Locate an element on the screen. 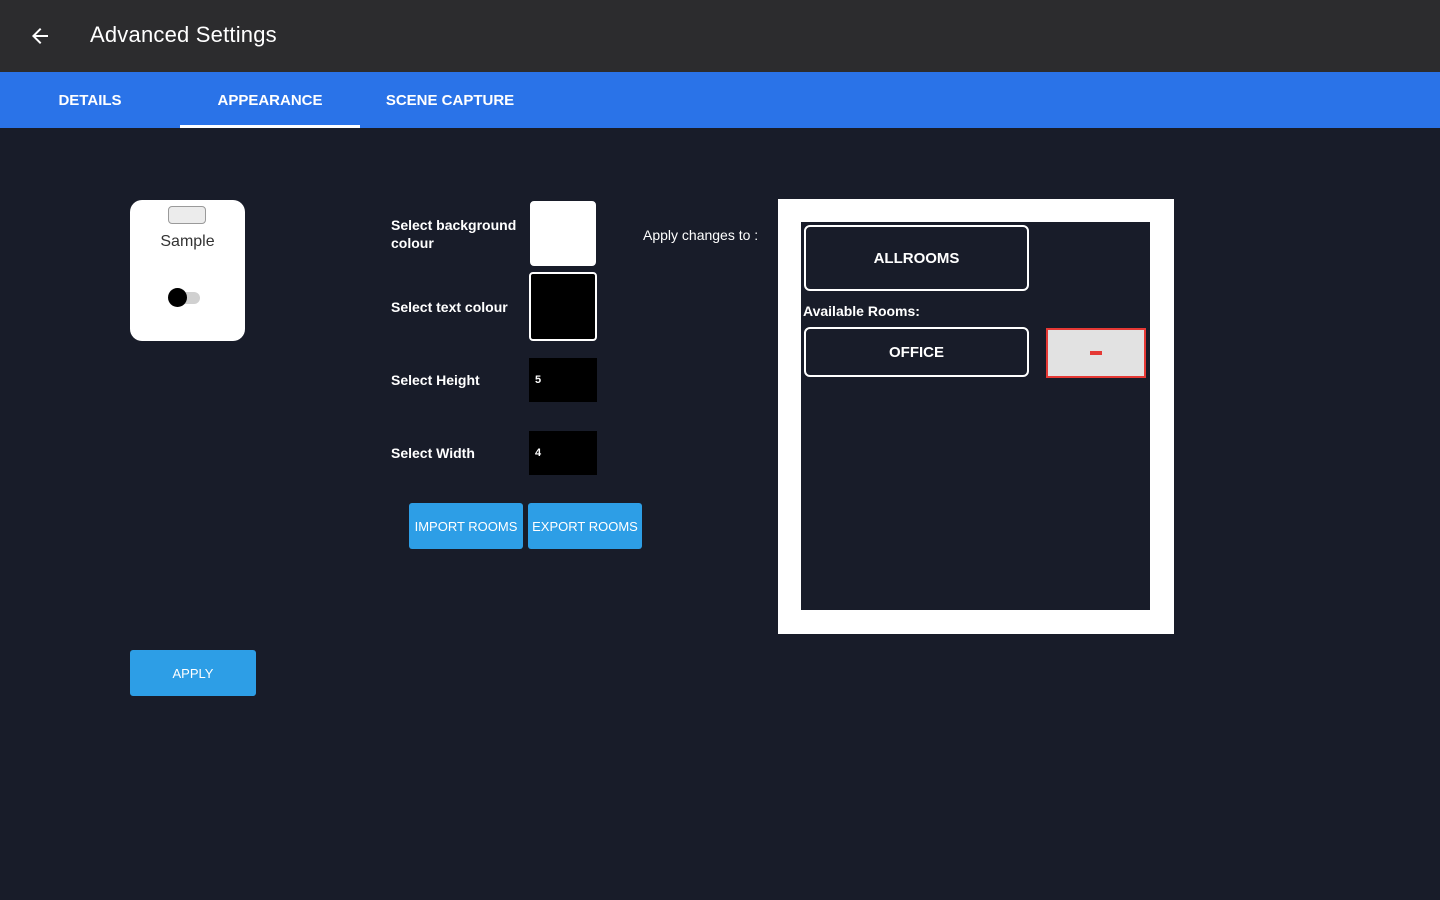  export-rooms-button: EXPORT ROOMS is located at coordinates (585, 526).